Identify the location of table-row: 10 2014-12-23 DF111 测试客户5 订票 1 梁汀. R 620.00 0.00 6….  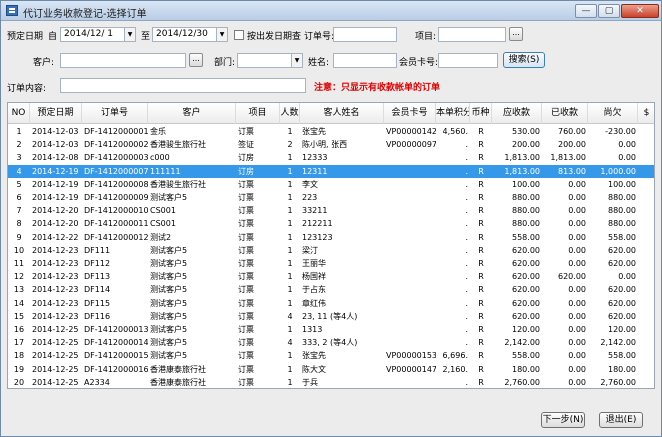
(331, 250).